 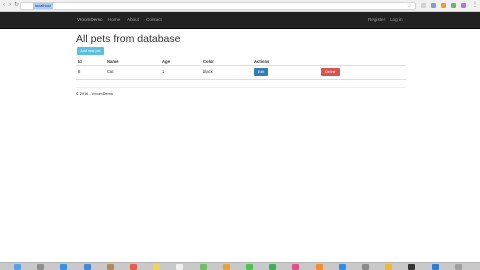 What do you see at coordinates (64, 267) in the screenshot?
I see `safari-icon` at bounding box center [64, 267].